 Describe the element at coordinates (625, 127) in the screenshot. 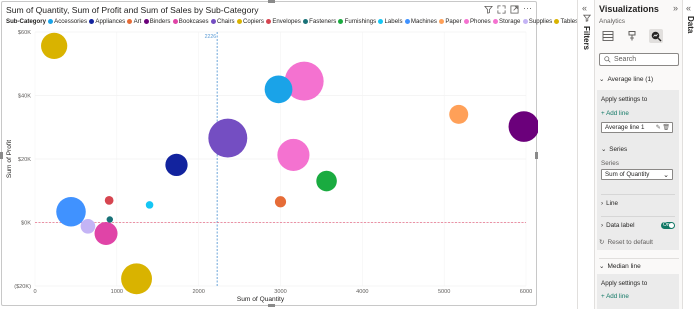

I see `average-line-name: Average line 1` at that location.